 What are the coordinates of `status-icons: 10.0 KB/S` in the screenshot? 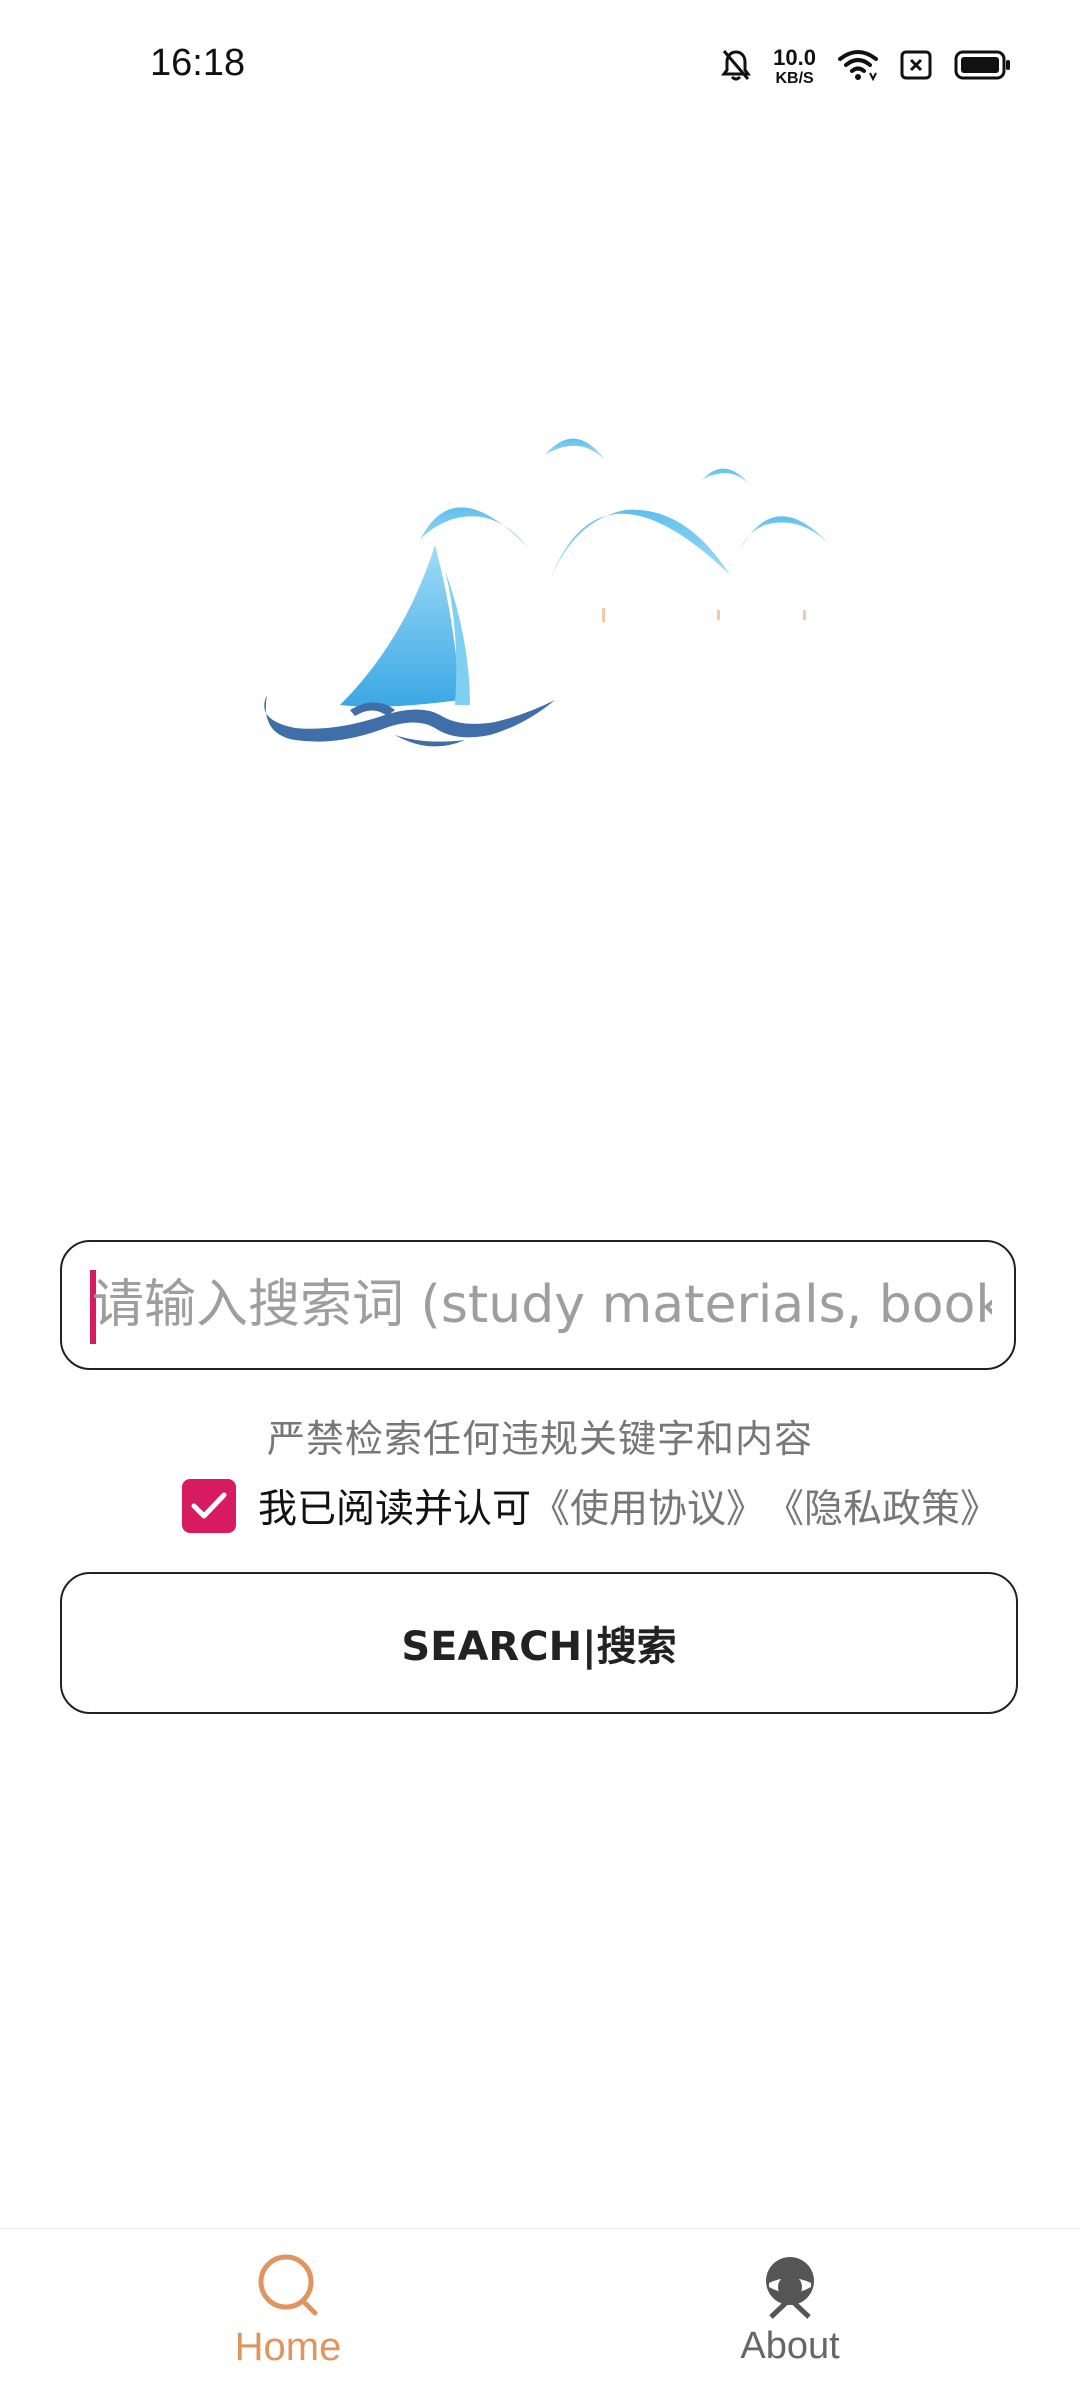 It's located at (866, 67).